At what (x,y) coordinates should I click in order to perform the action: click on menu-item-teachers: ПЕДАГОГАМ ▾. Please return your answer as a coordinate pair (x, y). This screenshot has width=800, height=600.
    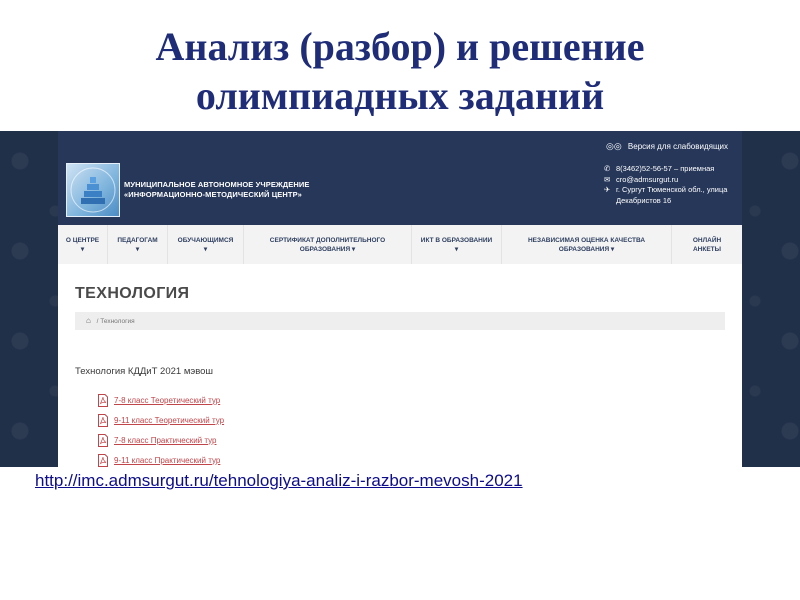
    Looking at the image, I should click on (138, 244).